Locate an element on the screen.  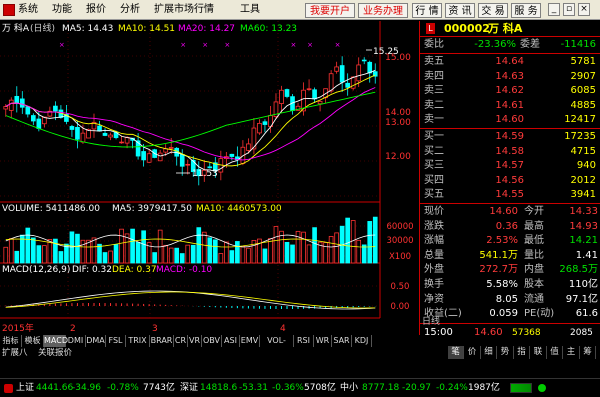
quote-tab: 筹 is located at coordinates (588, 352).